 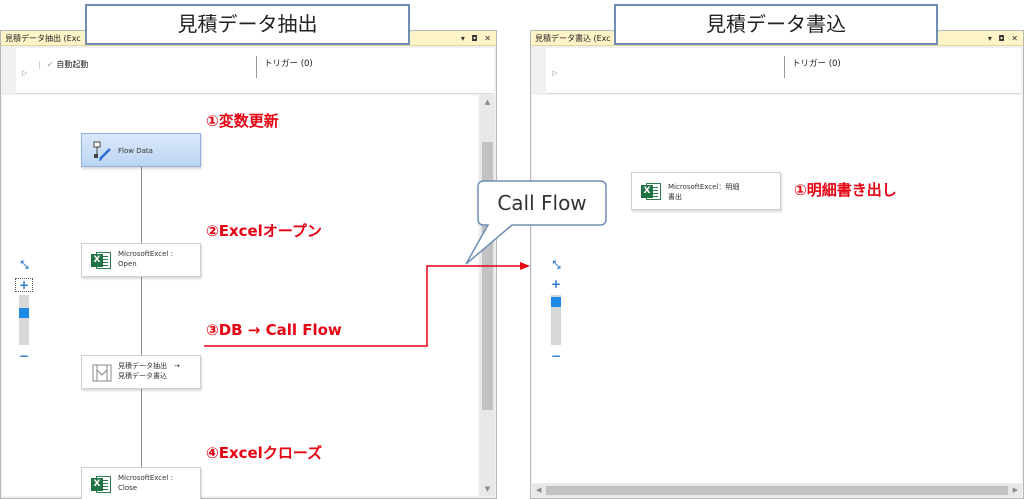 I want to click on callout-text: Call Flow, so click(x=542, y=203).